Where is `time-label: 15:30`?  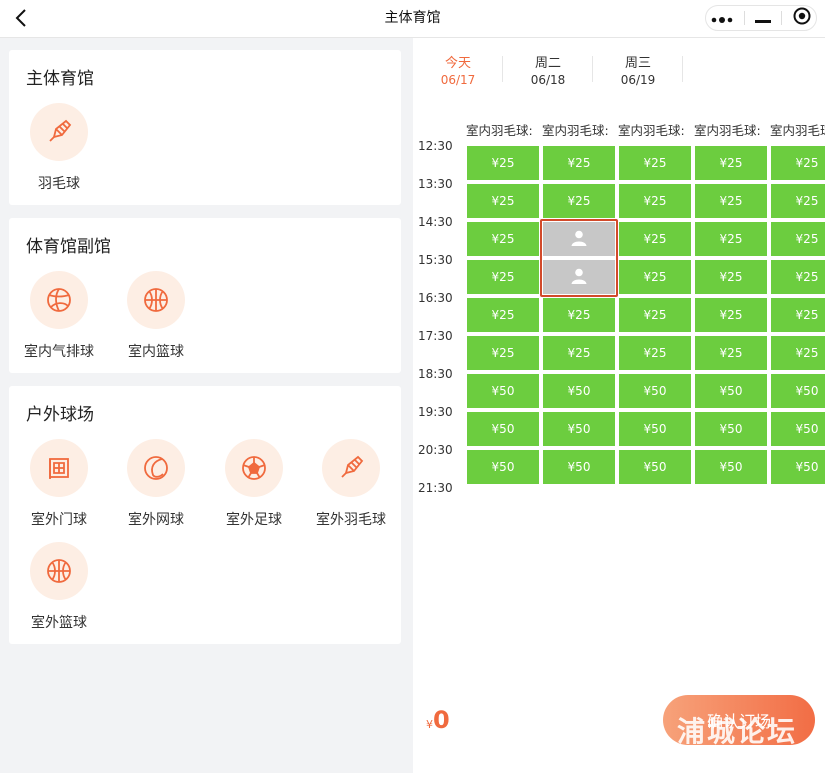 time-label: 15:30 is located at coordinates (435, 260).